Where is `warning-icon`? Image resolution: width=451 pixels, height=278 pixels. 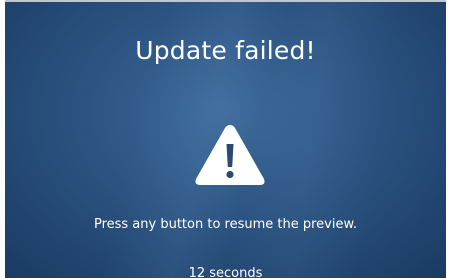
warning-icon is located at coordinates (230, 155).